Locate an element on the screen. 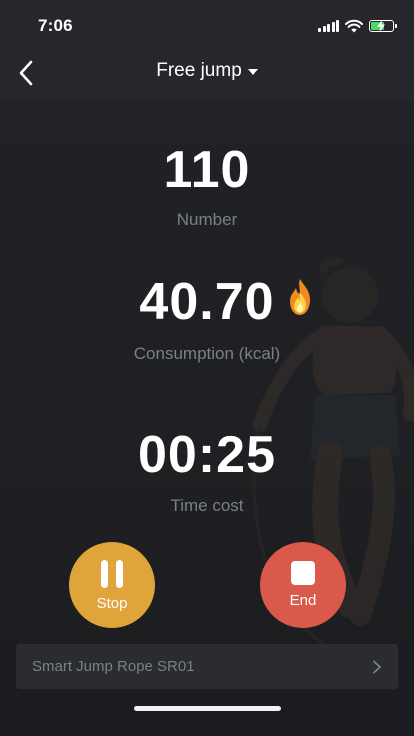 Image resolution: width=414 pixels, height=736 pixels. status-time: 7:06 is located at coordinates (55, 25).